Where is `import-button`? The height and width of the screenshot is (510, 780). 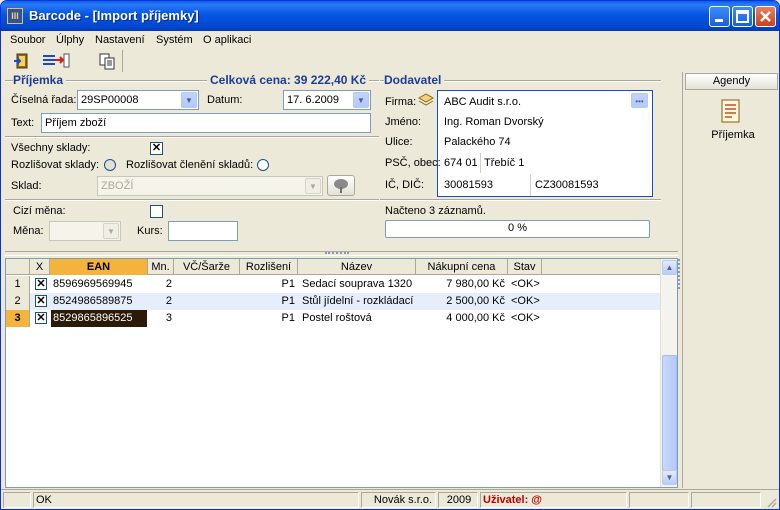
import-button is located at coordinates (55, 61).